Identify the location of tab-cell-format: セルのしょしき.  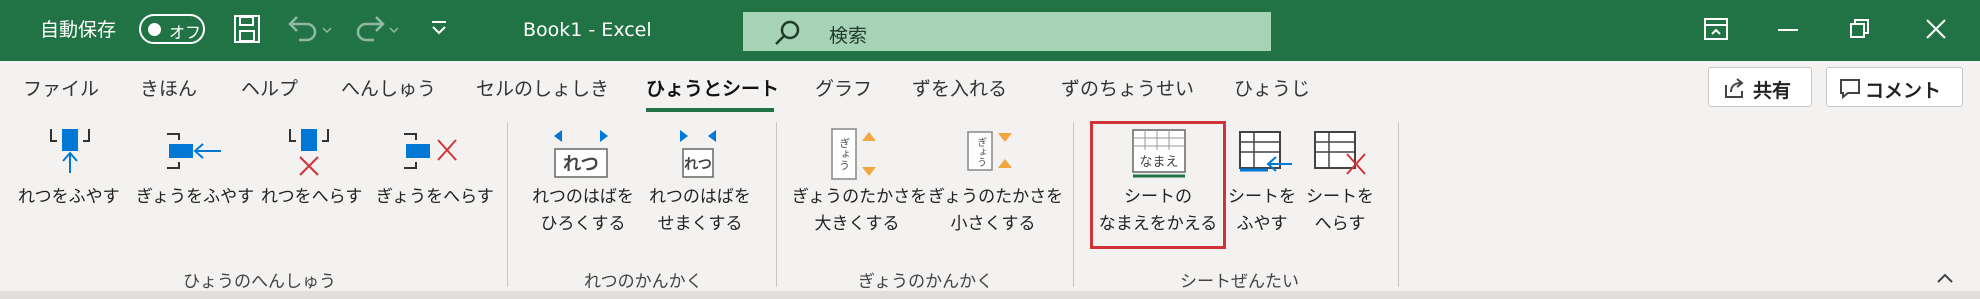
(542, 89).